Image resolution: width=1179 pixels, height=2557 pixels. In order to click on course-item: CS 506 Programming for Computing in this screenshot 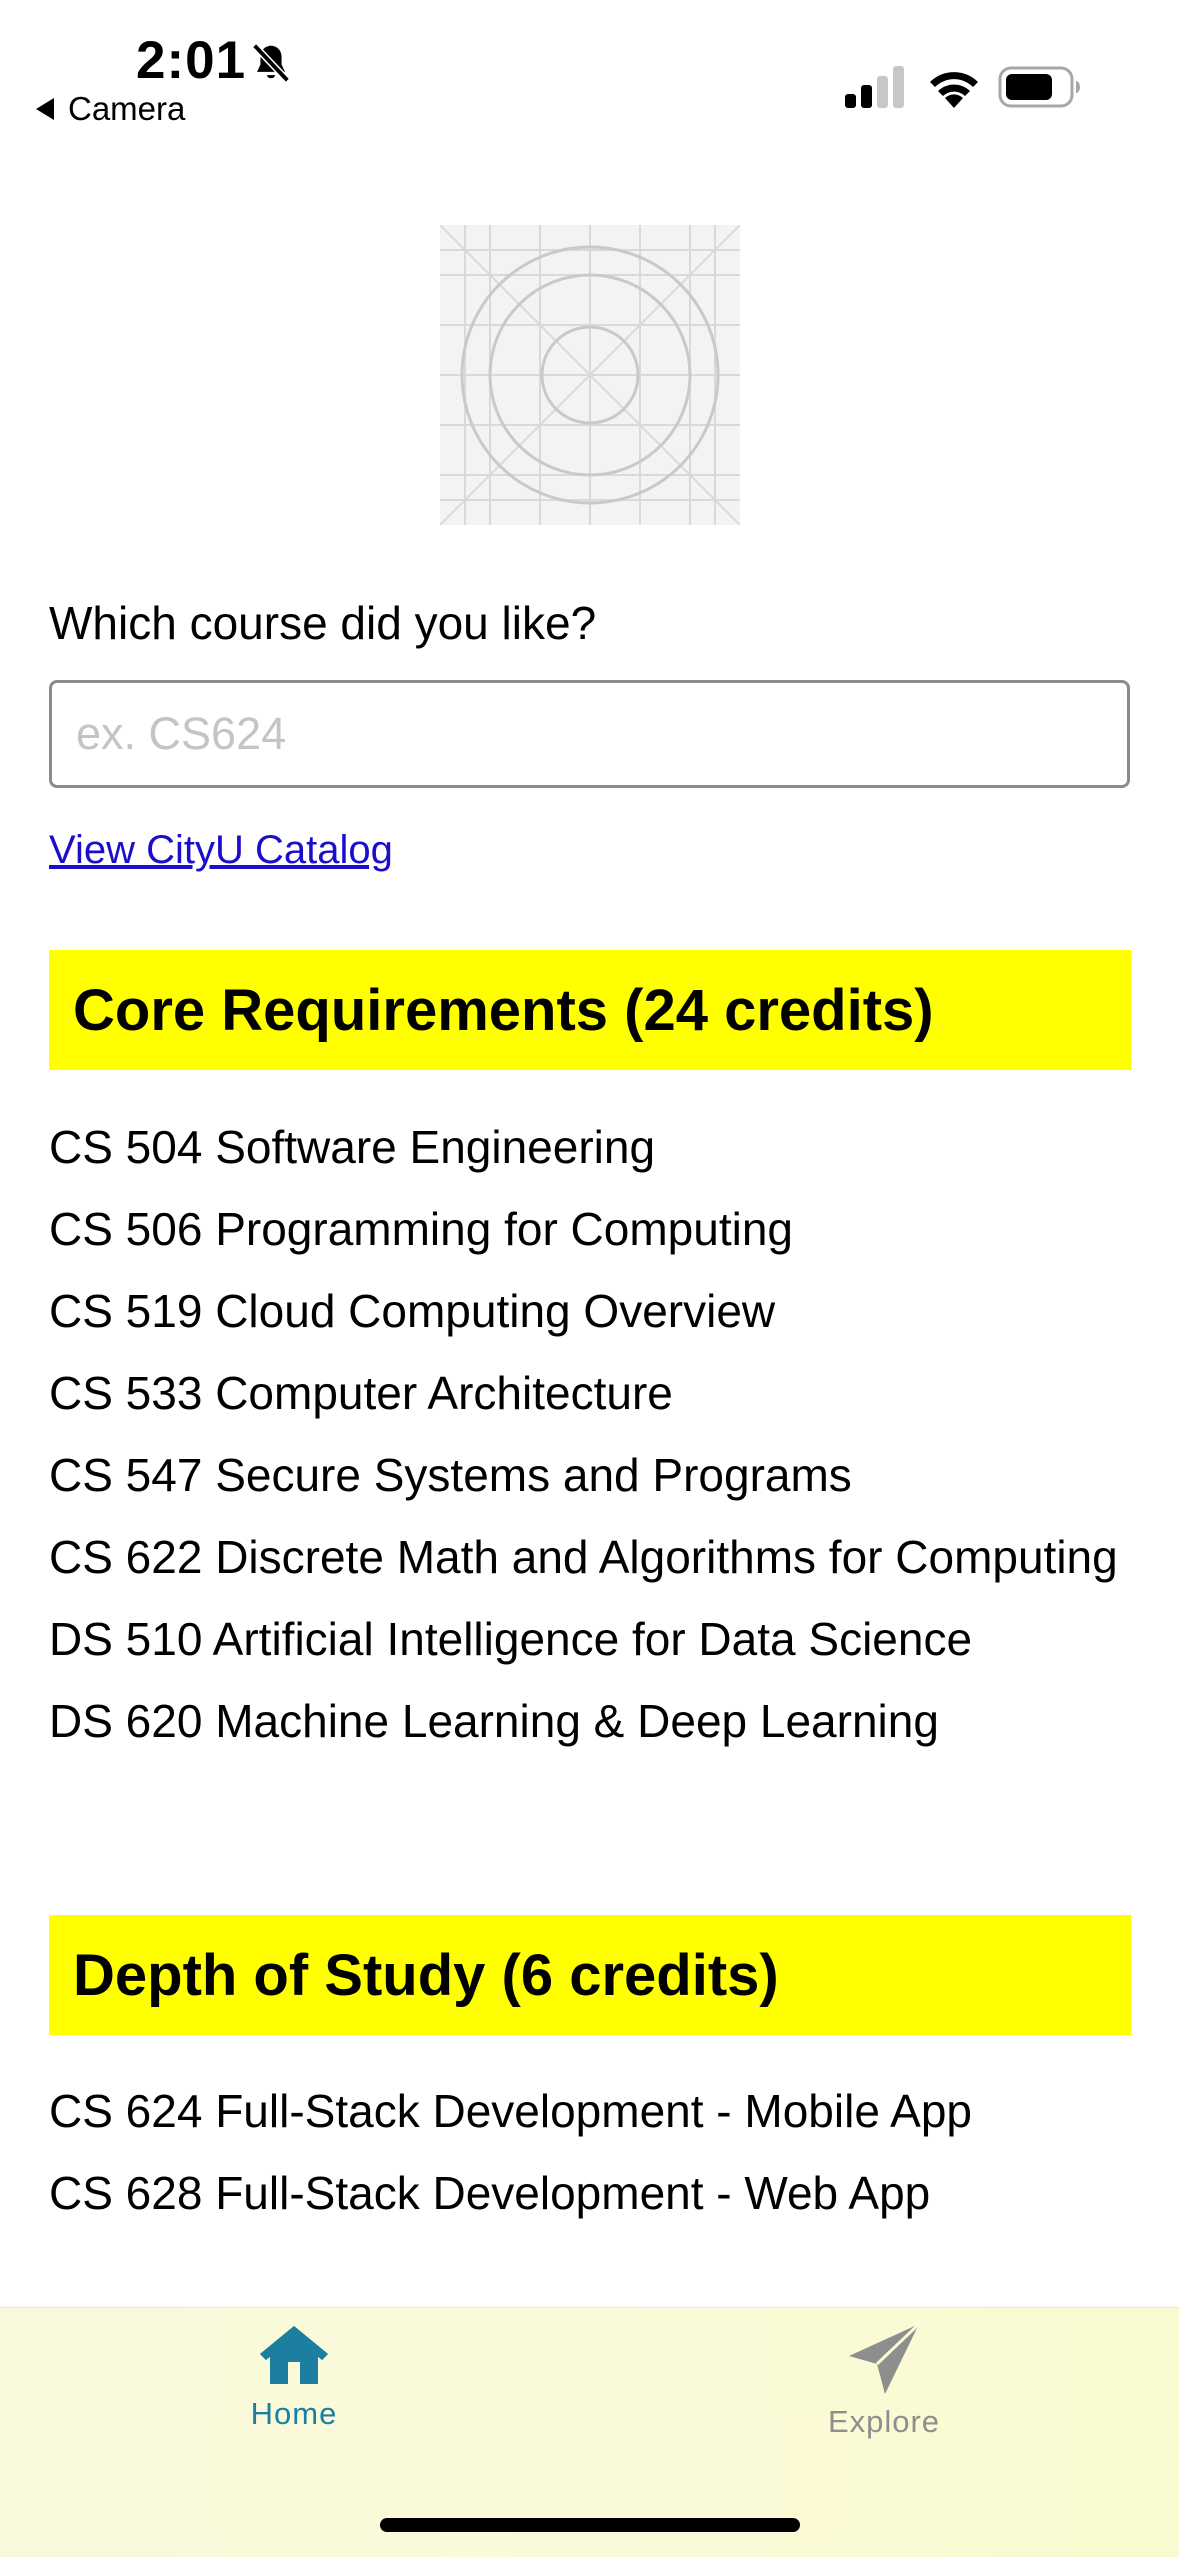, I will do `click(421, 1229)`.